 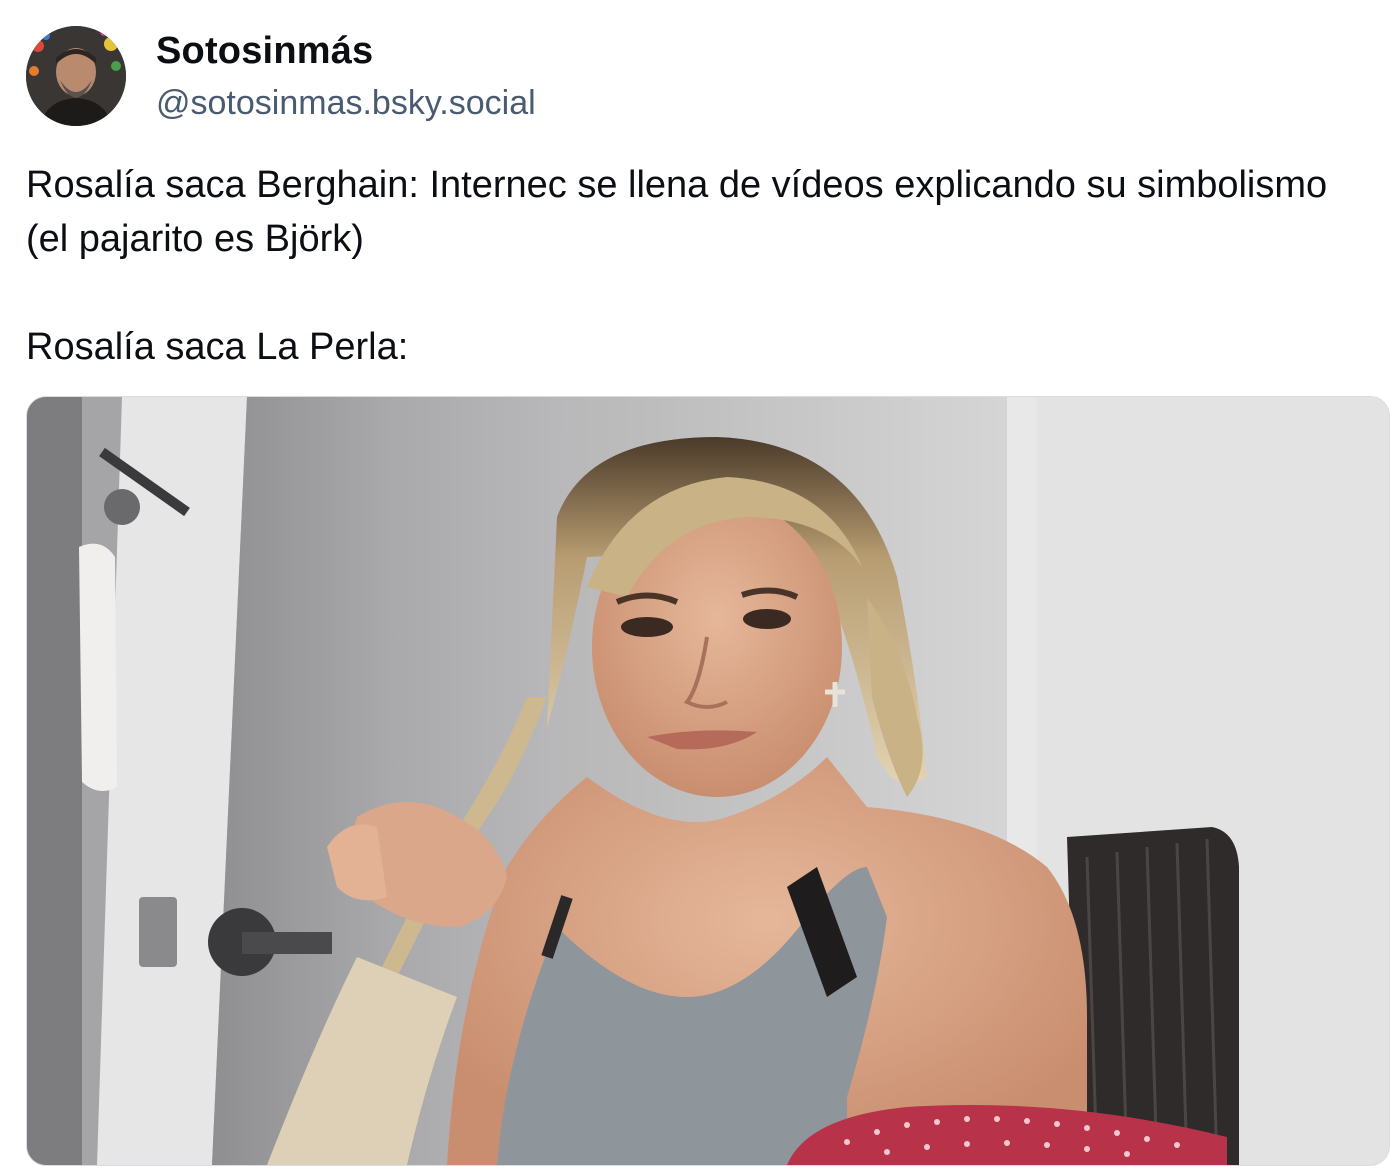 What do you see at coordinates (217, 347) in the screenshot?
I see `post-paragraph-2: Rosalía saca La Perla:` at bounding box center [217, 347].